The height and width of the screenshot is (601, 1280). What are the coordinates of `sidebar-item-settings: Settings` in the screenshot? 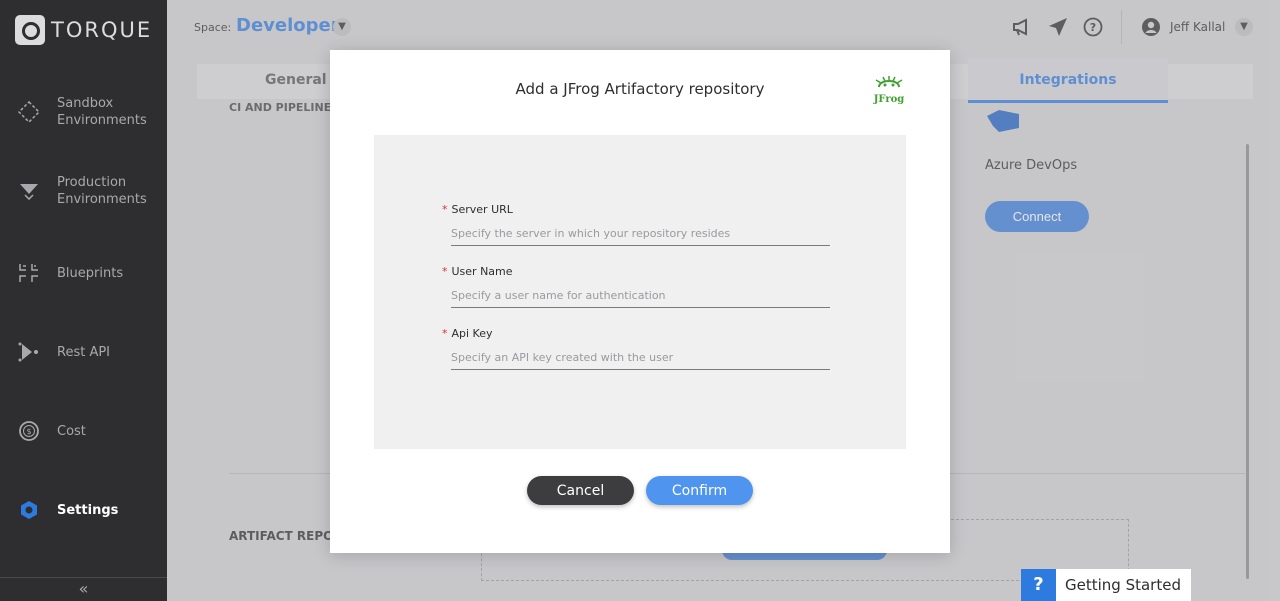 It's located at (83, 510).